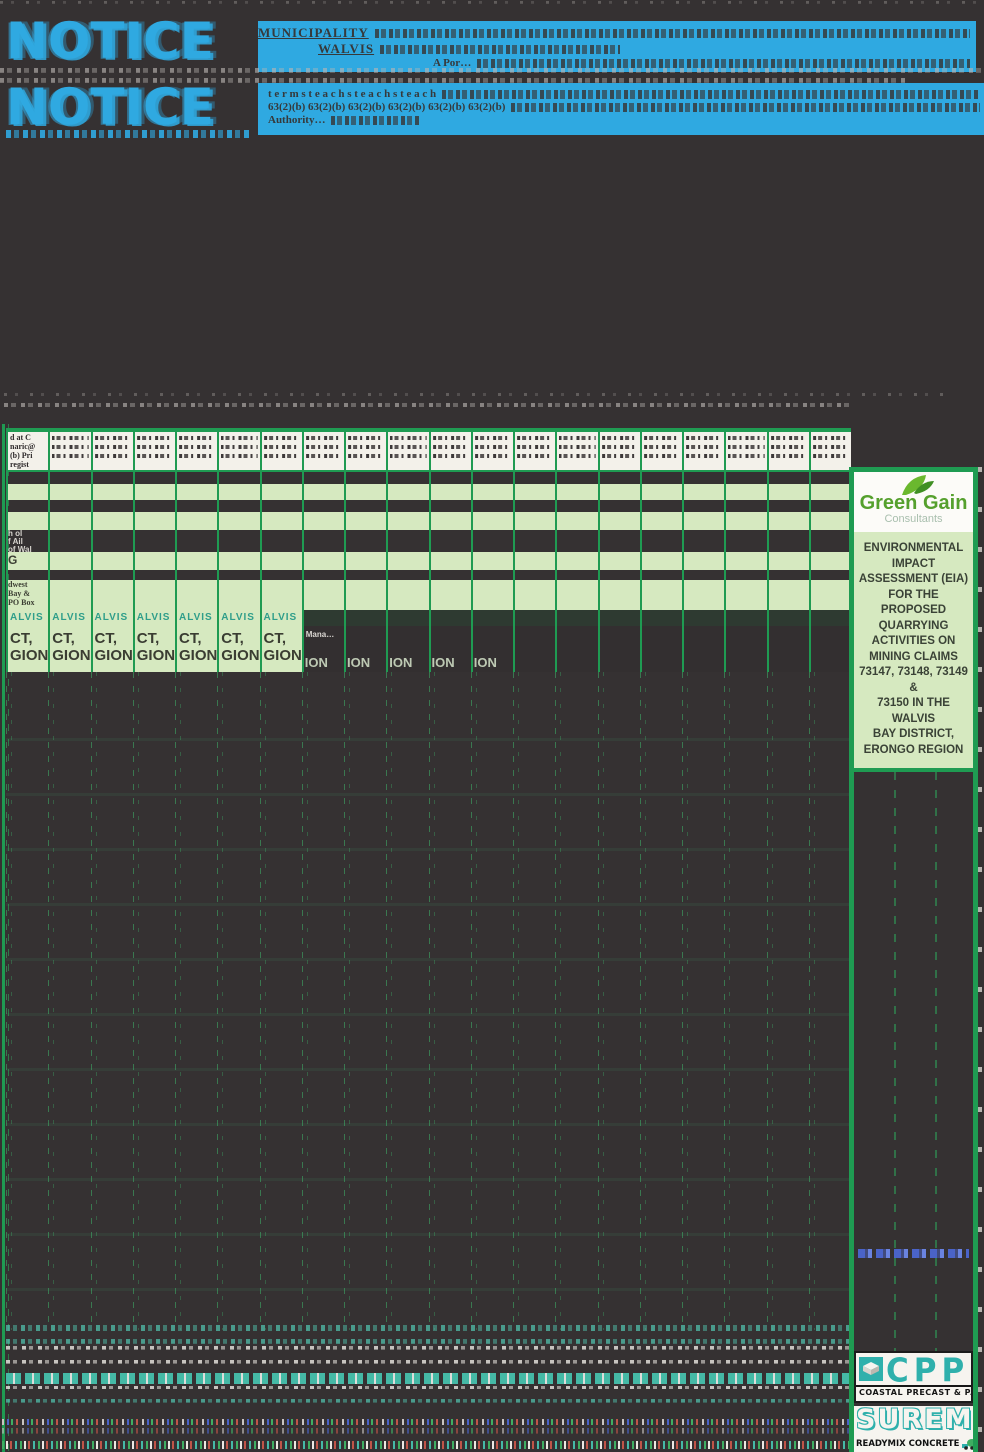  Describe the element at coordinates (19, 593) in the screenshot. I see `text-fragment: Bay &` at that location.